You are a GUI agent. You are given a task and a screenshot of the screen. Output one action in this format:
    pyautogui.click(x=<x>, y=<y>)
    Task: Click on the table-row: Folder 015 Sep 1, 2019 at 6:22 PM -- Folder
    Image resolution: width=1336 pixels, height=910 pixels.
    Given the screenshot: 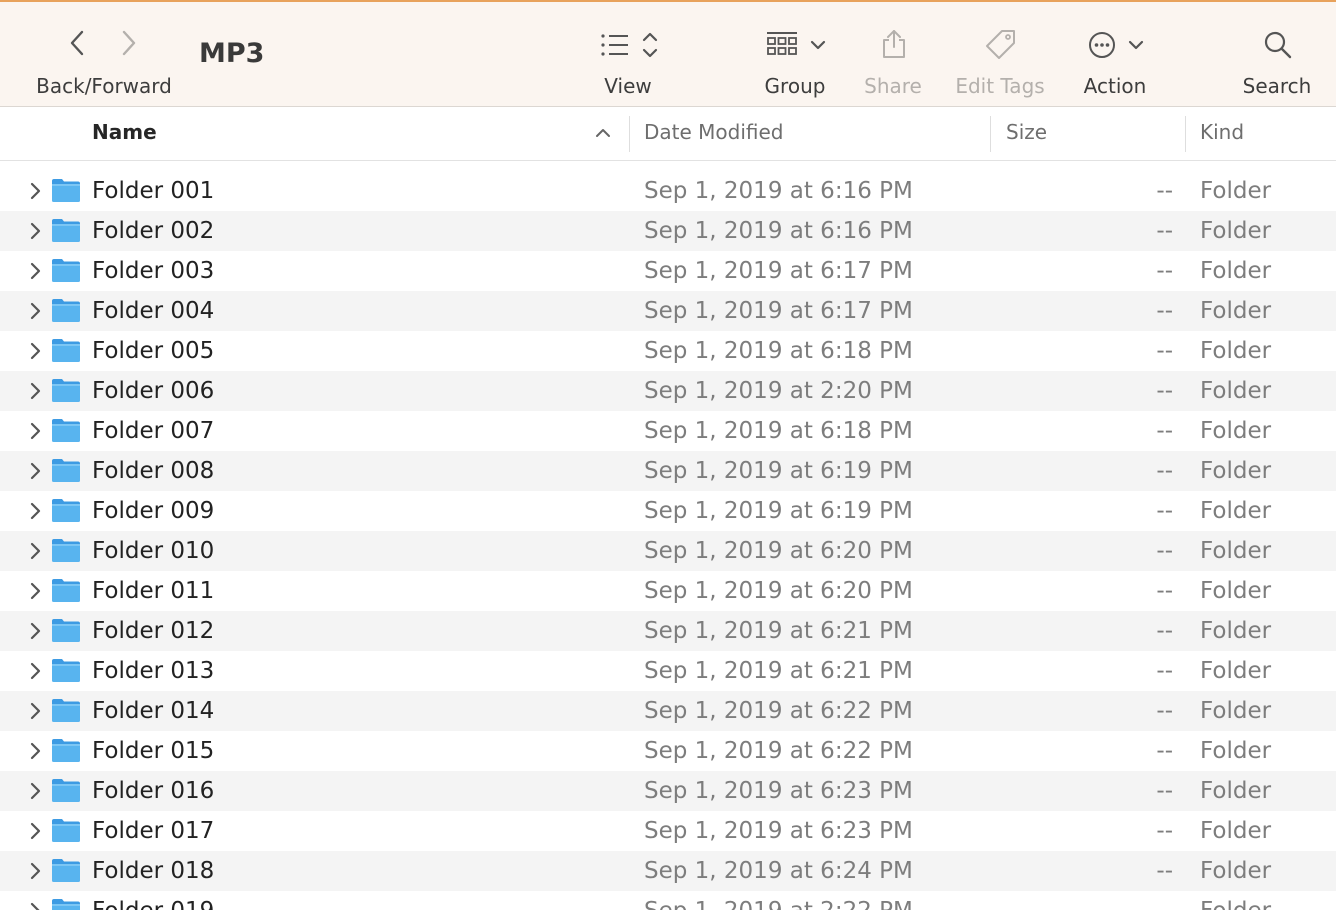 What is the action you would take?
    pyautogui.click(x=668, y=751)
    